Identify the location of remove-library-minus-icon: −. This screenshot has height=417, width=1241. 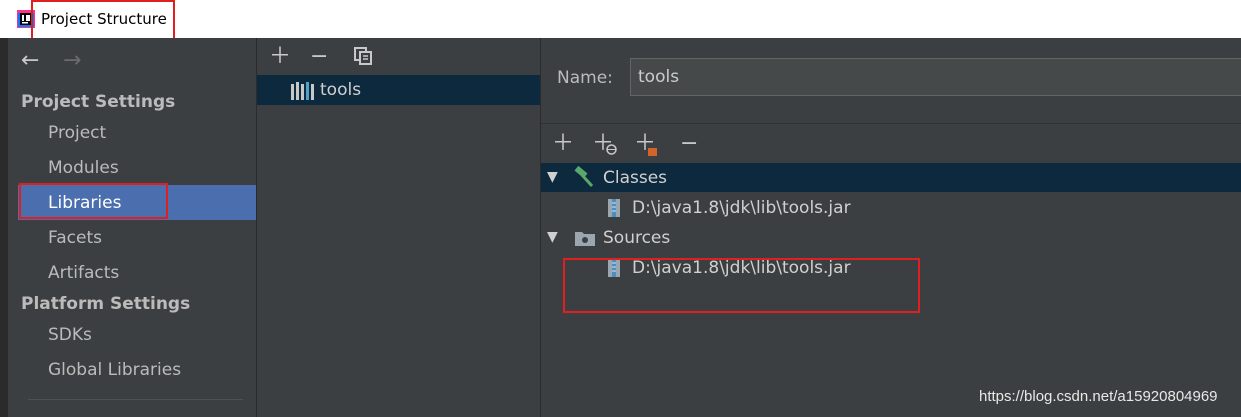
(319, 57).